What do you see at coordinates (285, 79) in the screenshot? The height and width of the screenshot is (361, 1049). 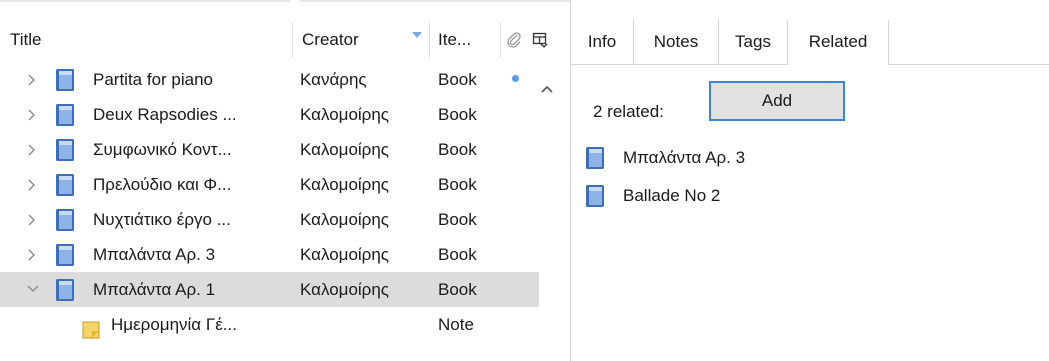 I see `item-row: Partita for piano Κανάρης Book` at bounding box center [285, 79].